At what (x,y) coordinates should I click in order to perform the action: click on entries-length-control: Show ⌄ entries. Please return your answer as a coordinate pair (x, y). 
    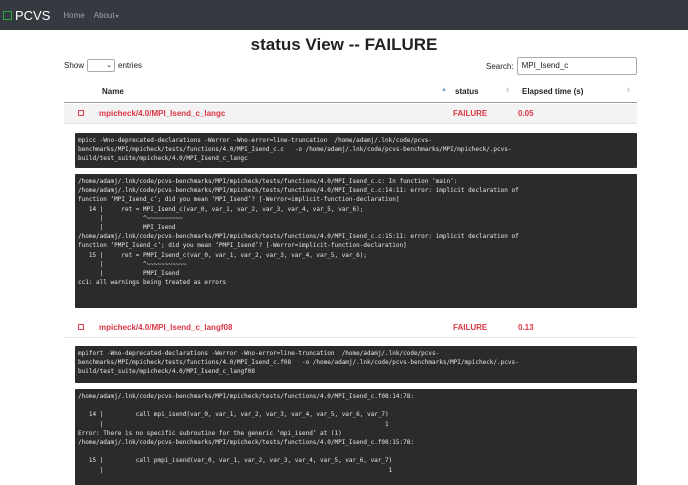
    Looking at the image, I should click on (103, 65).